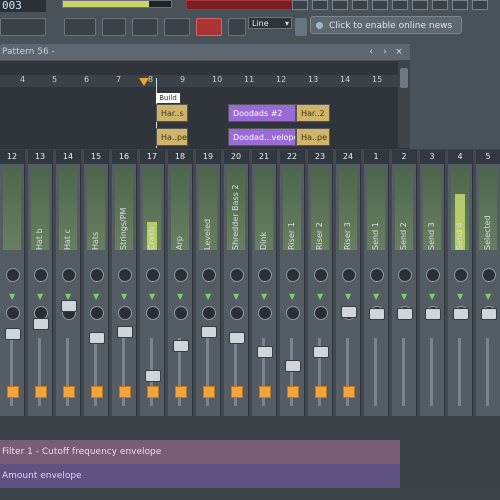  Describe the element at coordinates (432, 283) in the screenshot. I see `mixer-strip: 3 Send 3 ▼` at that location.